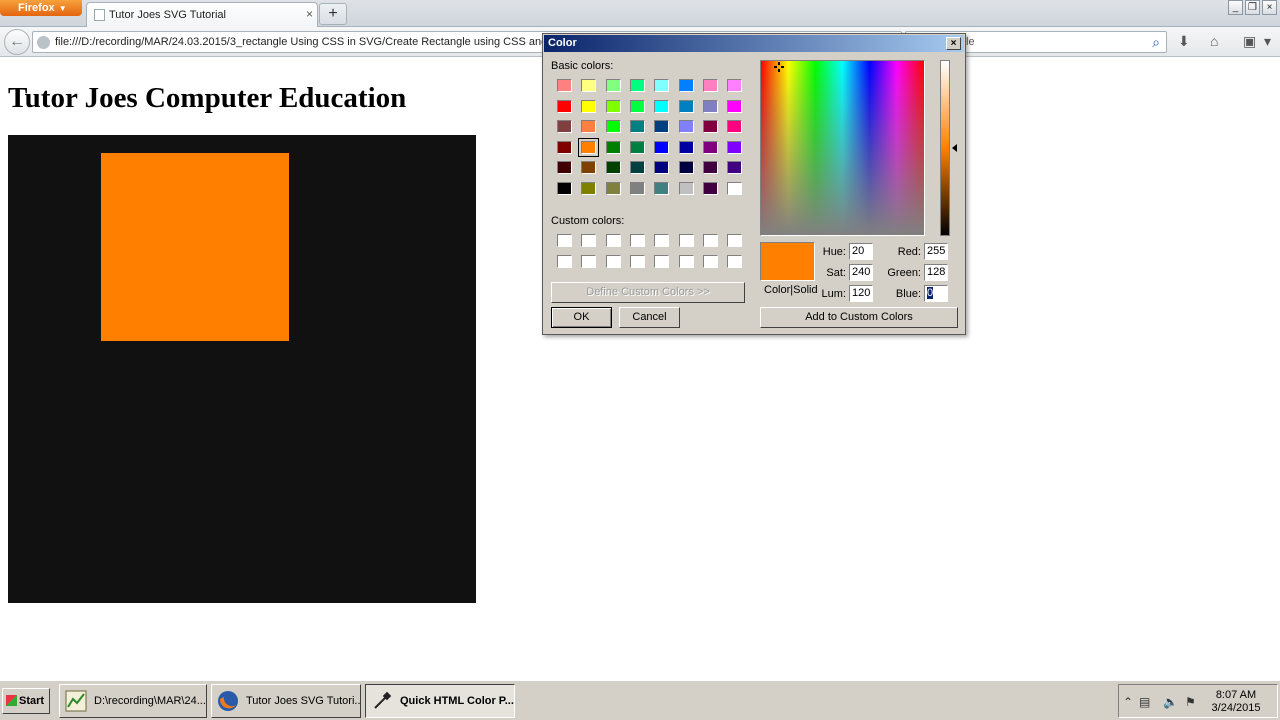 The image size is (1280, 720). Describe the element at coordinates (842, 148) in the screenshot. I see `color-spectrum` at that location.